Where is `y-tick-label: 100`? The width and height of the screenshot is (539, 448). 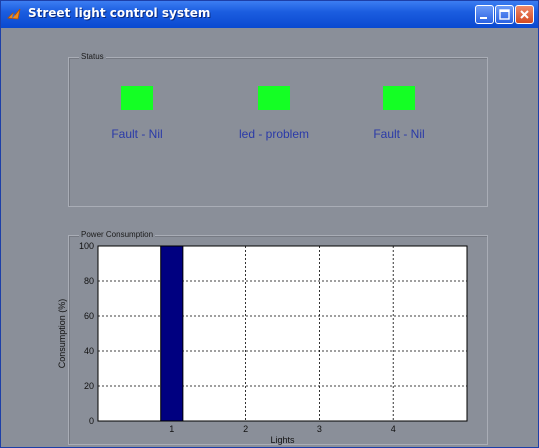
y-tick-label: 100 is located at coordinates (86, 246).